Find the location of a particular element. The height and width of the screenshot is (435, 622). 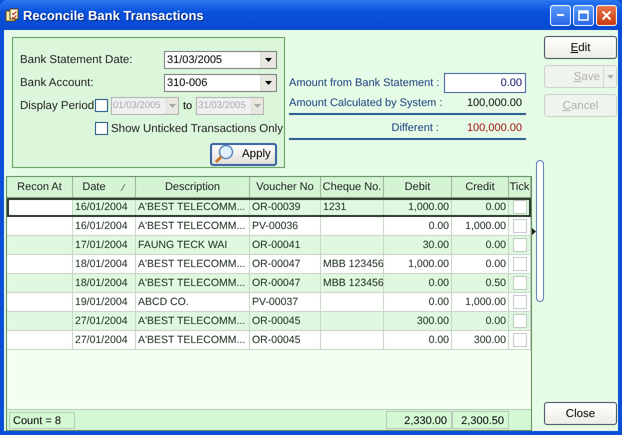

search-icon is located at coordinates (225, 154).